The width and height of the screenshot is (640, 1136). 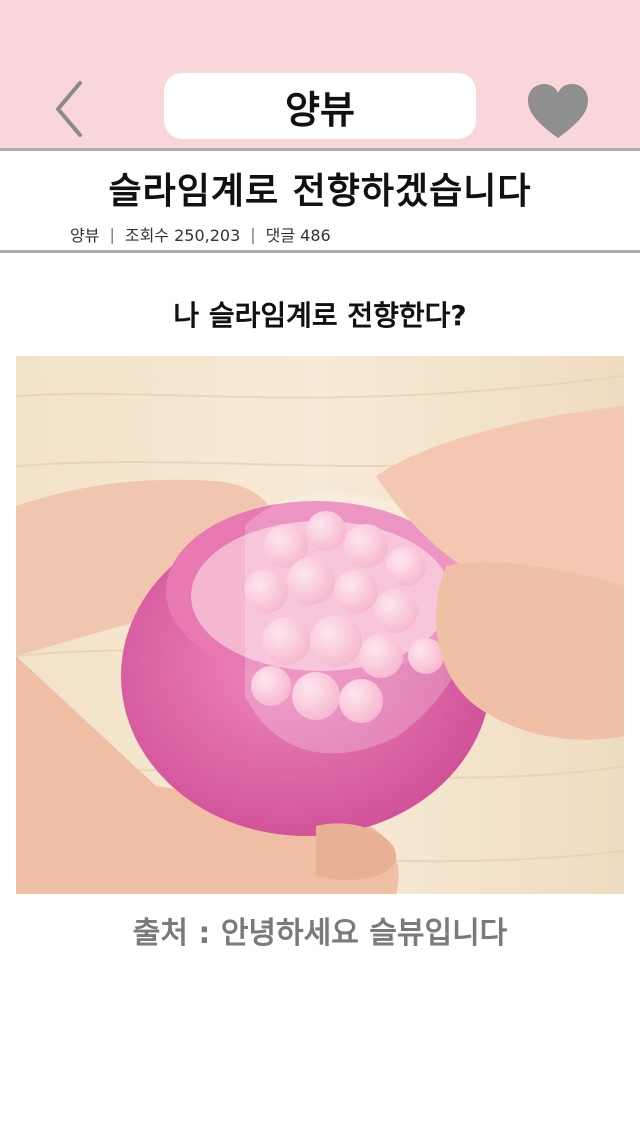 I want to click on chevron-left-icon, so click(x=69, y=109).